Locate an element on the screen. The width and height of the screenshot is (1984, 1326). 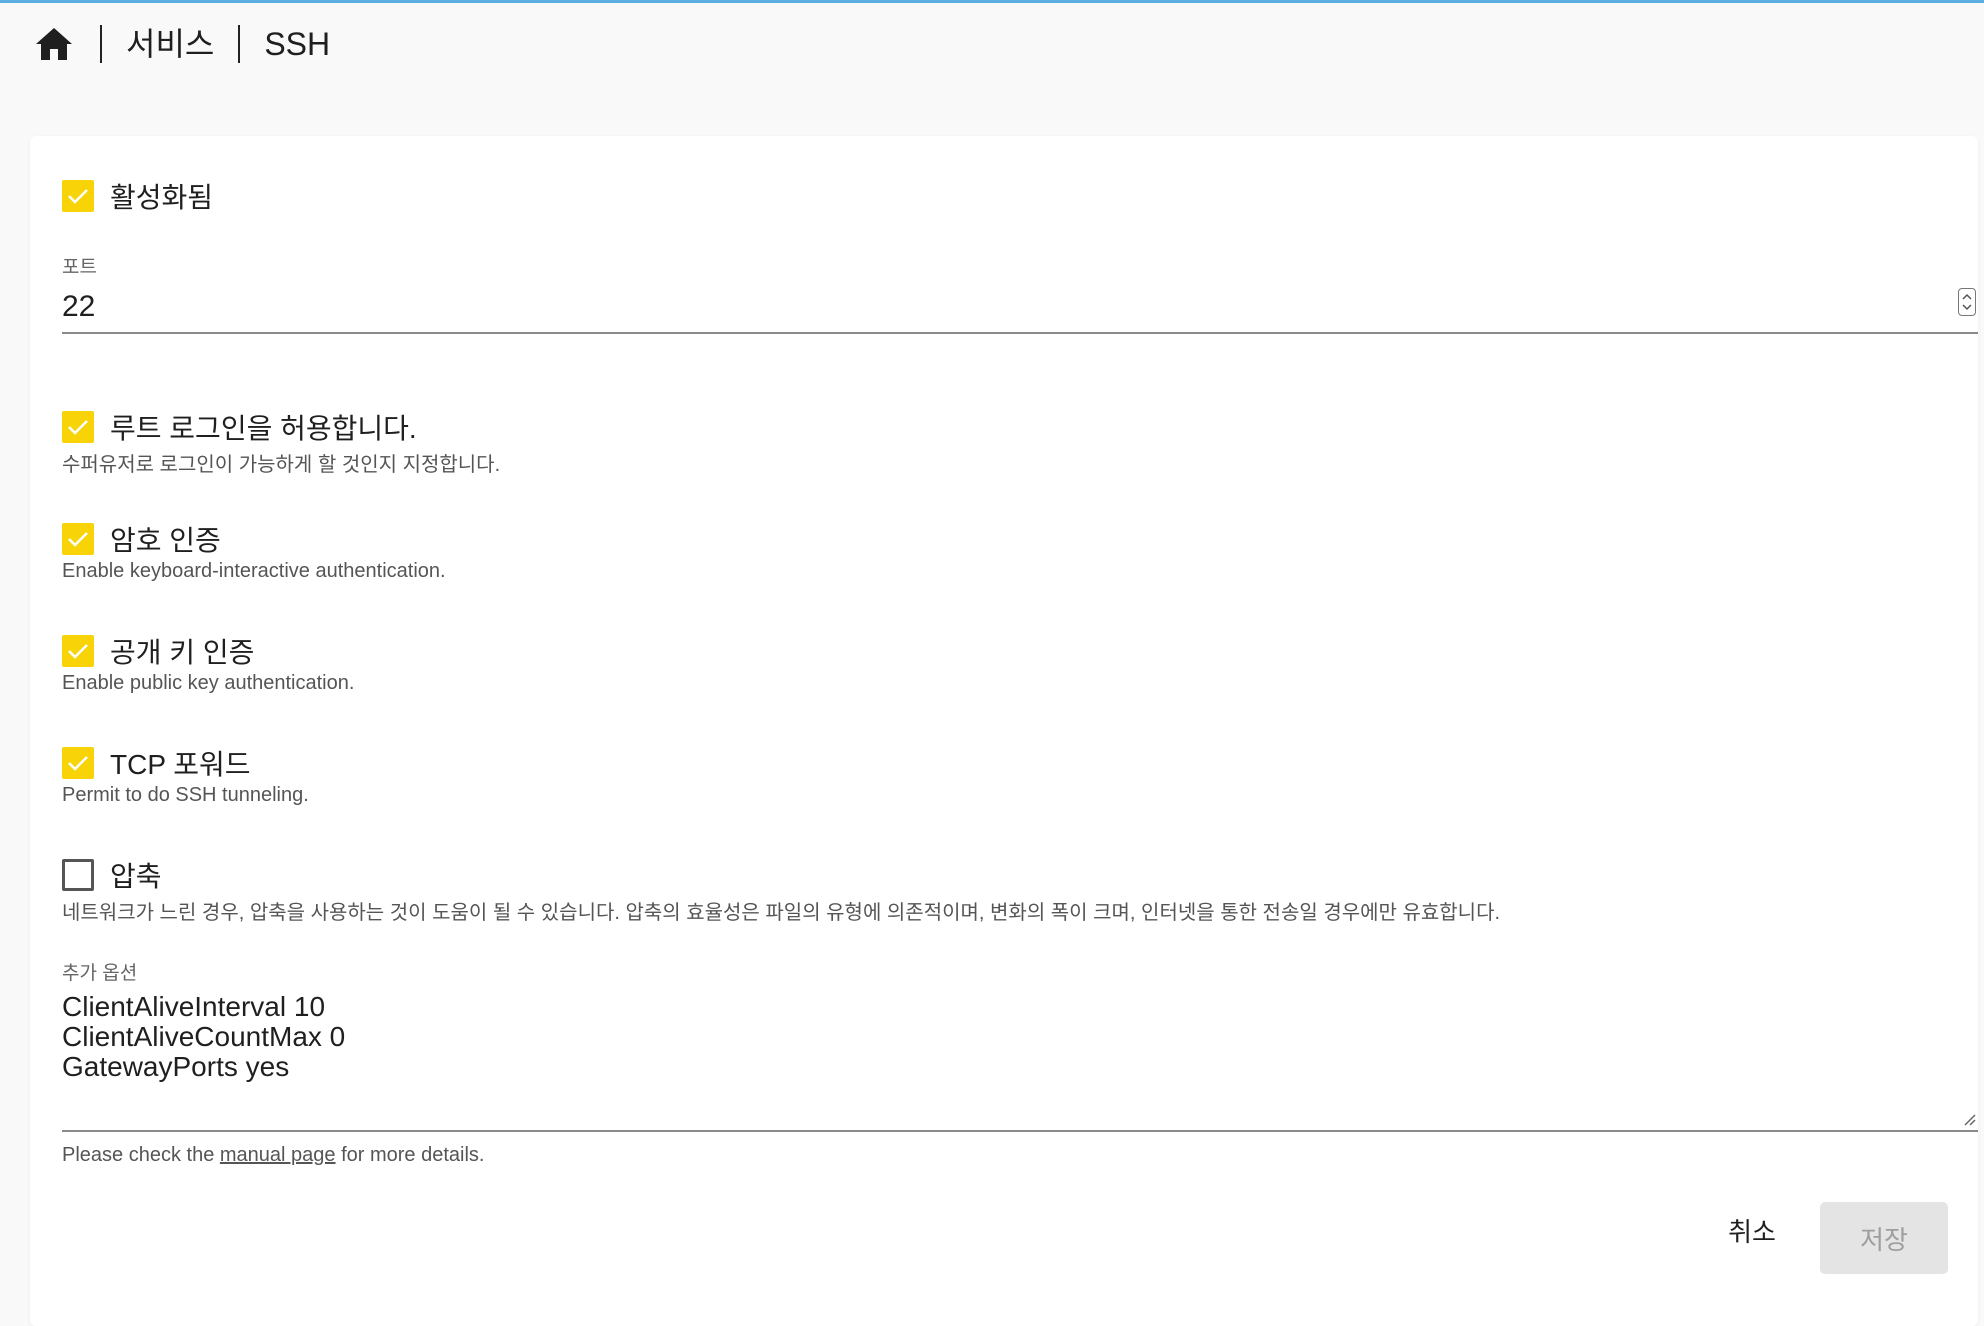
compression-checkbox is located at coordinates (78, 875).